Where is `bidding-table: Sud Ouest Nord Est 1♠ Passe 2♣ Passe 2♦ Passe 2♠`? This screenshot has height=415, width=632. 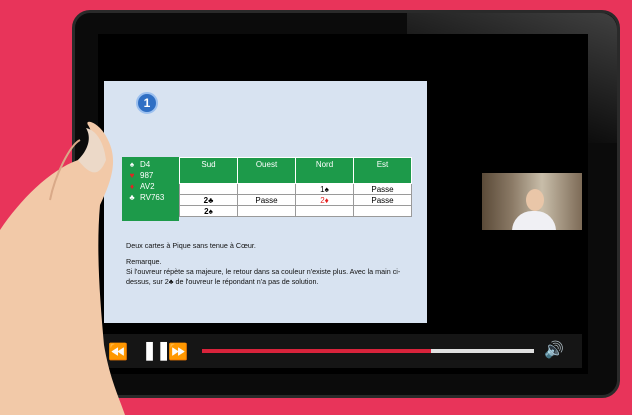
bidding-table: Sud Ouest Nord Est 1♠ Passe 2♣ Passe 2♦ Passe 2♠ is located at coordinates (295, 187).